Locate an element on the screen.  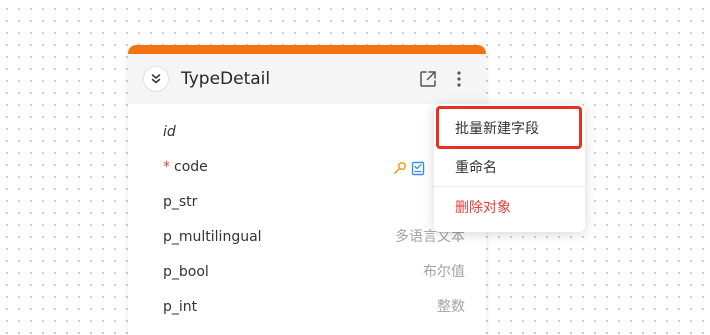
field-row-p-bool: p_bool 布尔值 is located at coordinates (307, 272).